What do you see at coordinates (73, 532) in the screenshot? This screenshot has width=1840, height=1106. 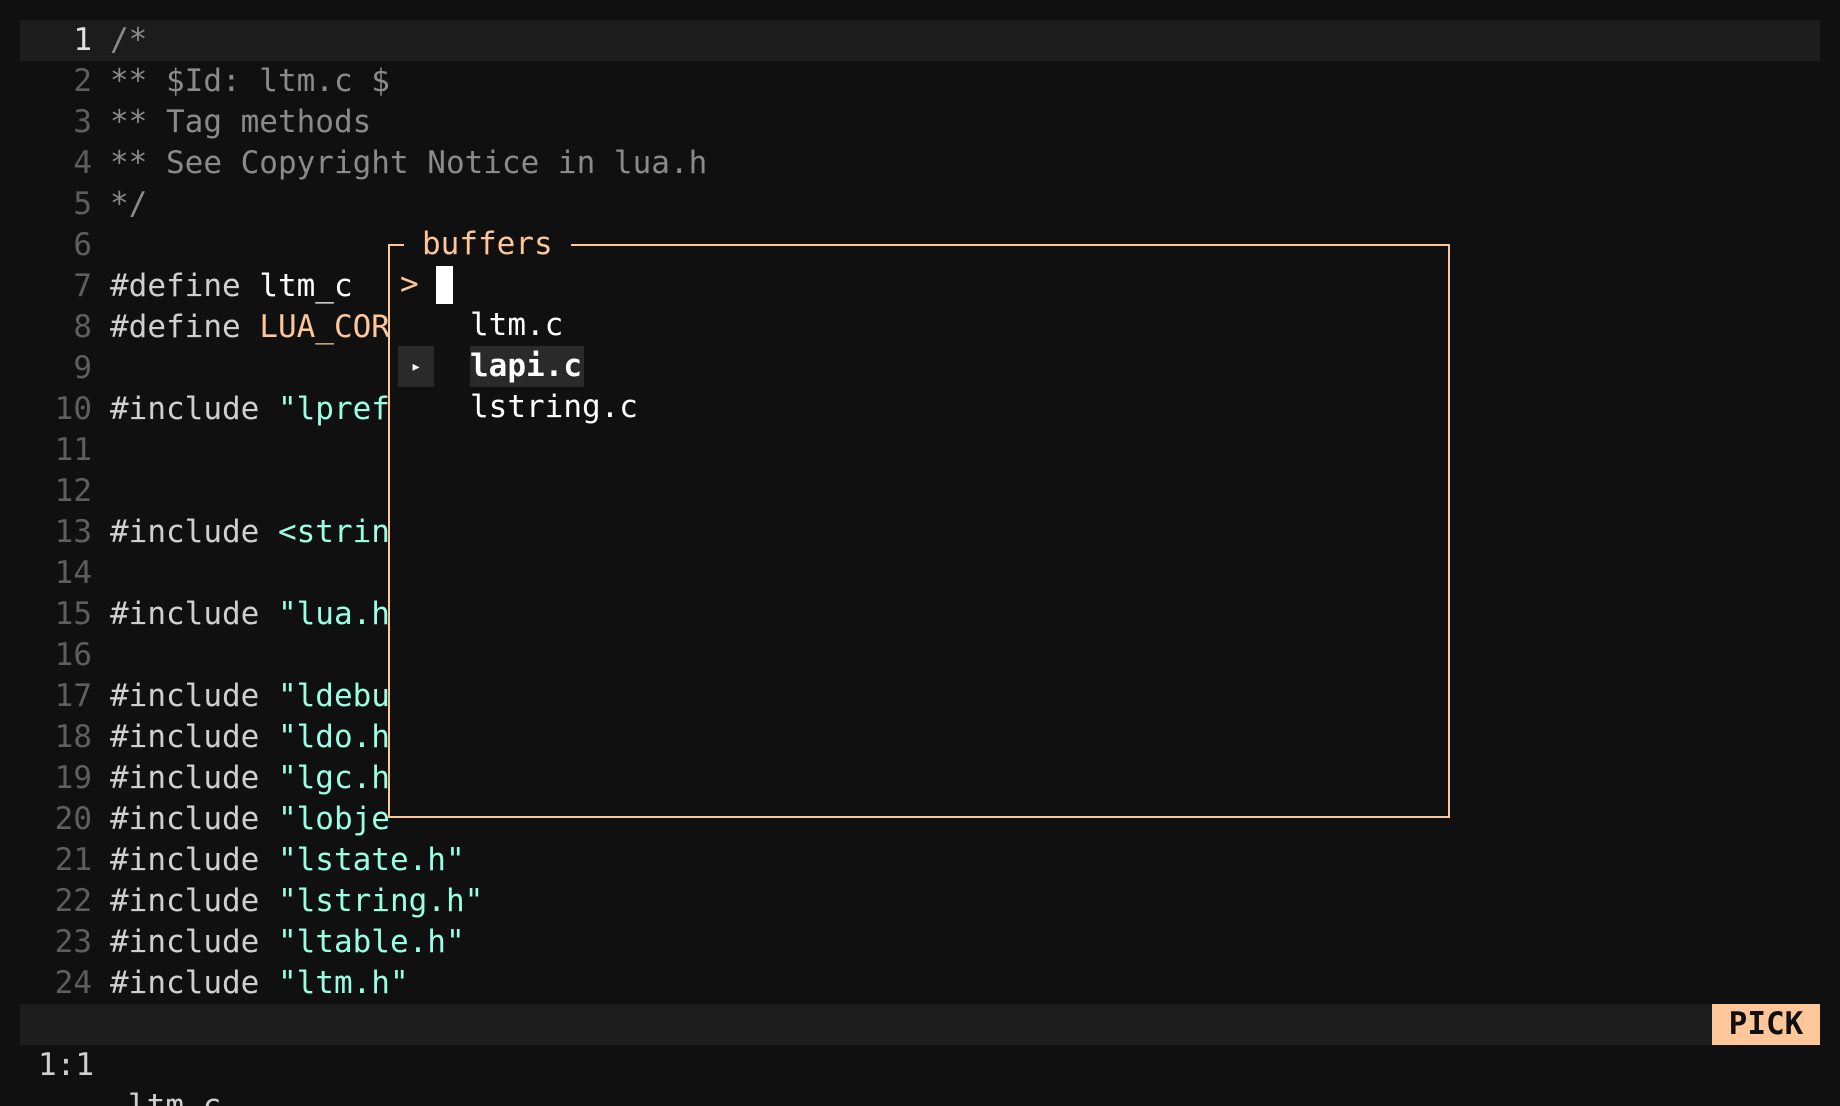 I see `line-number: 13` at bounding box center [73, 532].